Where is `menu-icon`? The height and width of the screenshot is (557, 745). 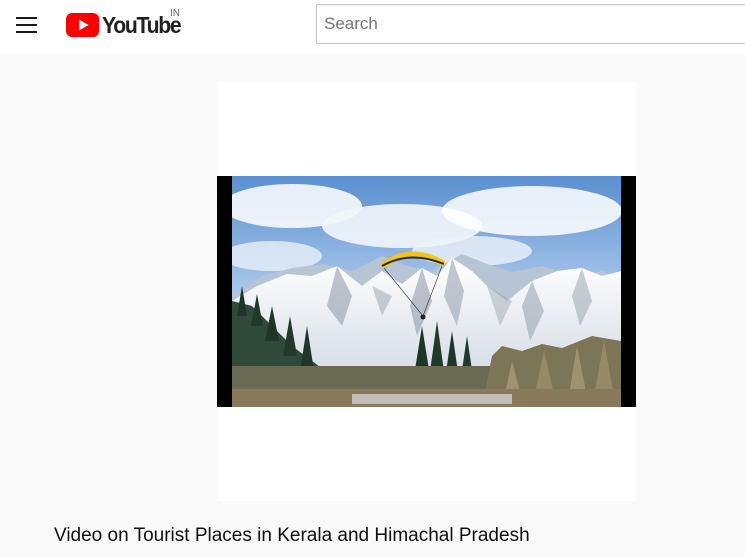
menu-icon is located at coordinates (27, 26).